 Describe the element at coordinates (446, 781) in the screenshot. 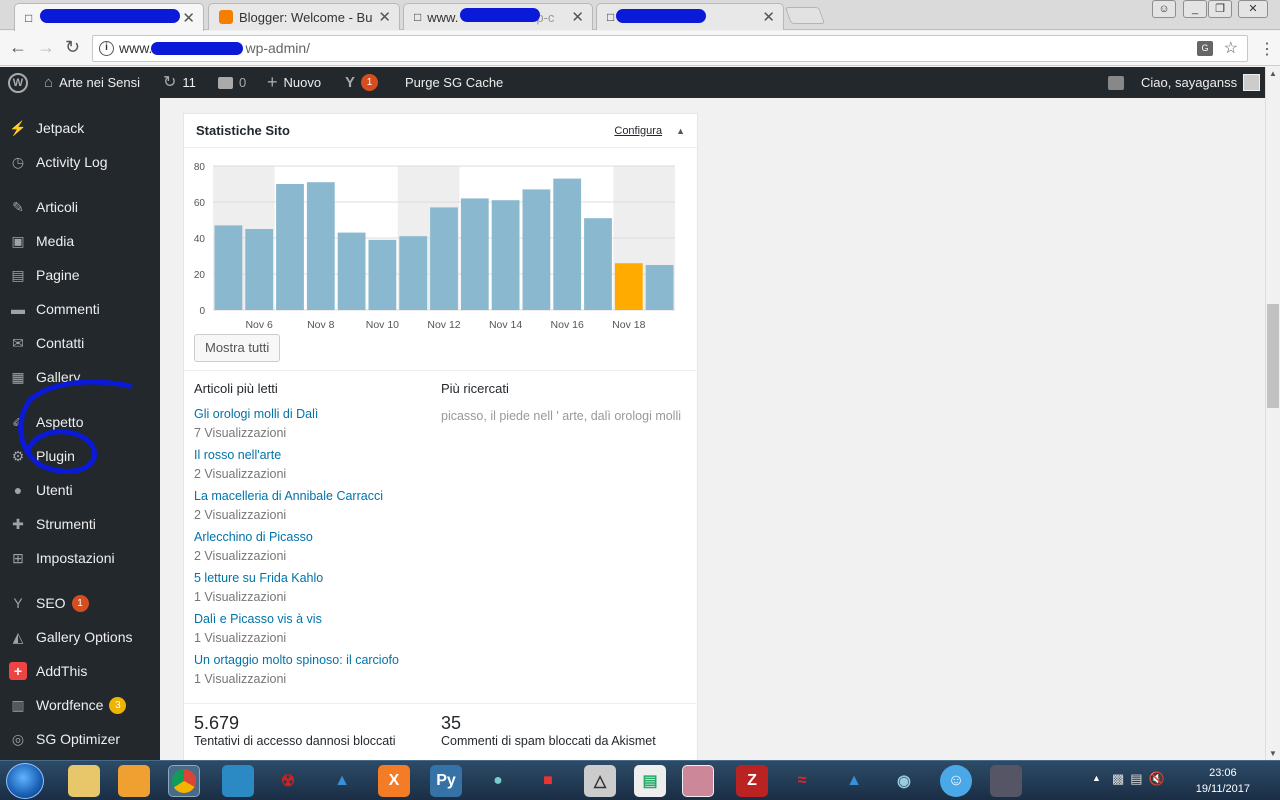

I see `python-icon: Py` at that location.